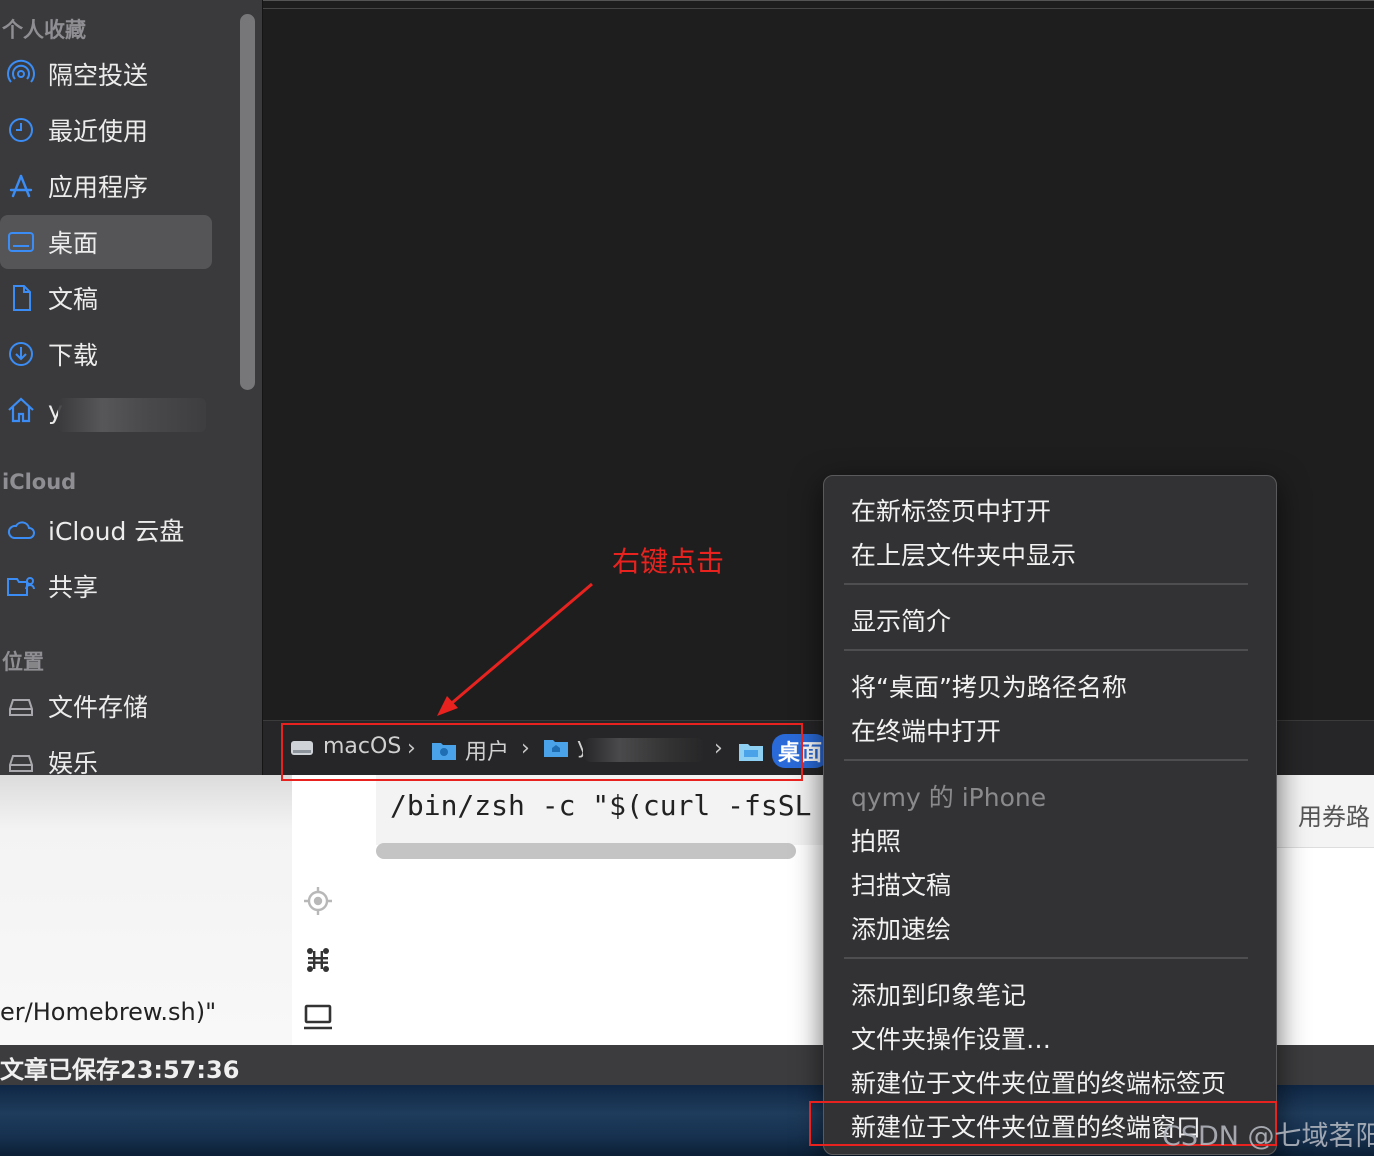 Image resolution: width=1374 pixels, height=1156 pixels. What do you see at coordinates (23, 662) in the screenshot?
I see `locations-header: 位置` at bounding box center [23, 662].